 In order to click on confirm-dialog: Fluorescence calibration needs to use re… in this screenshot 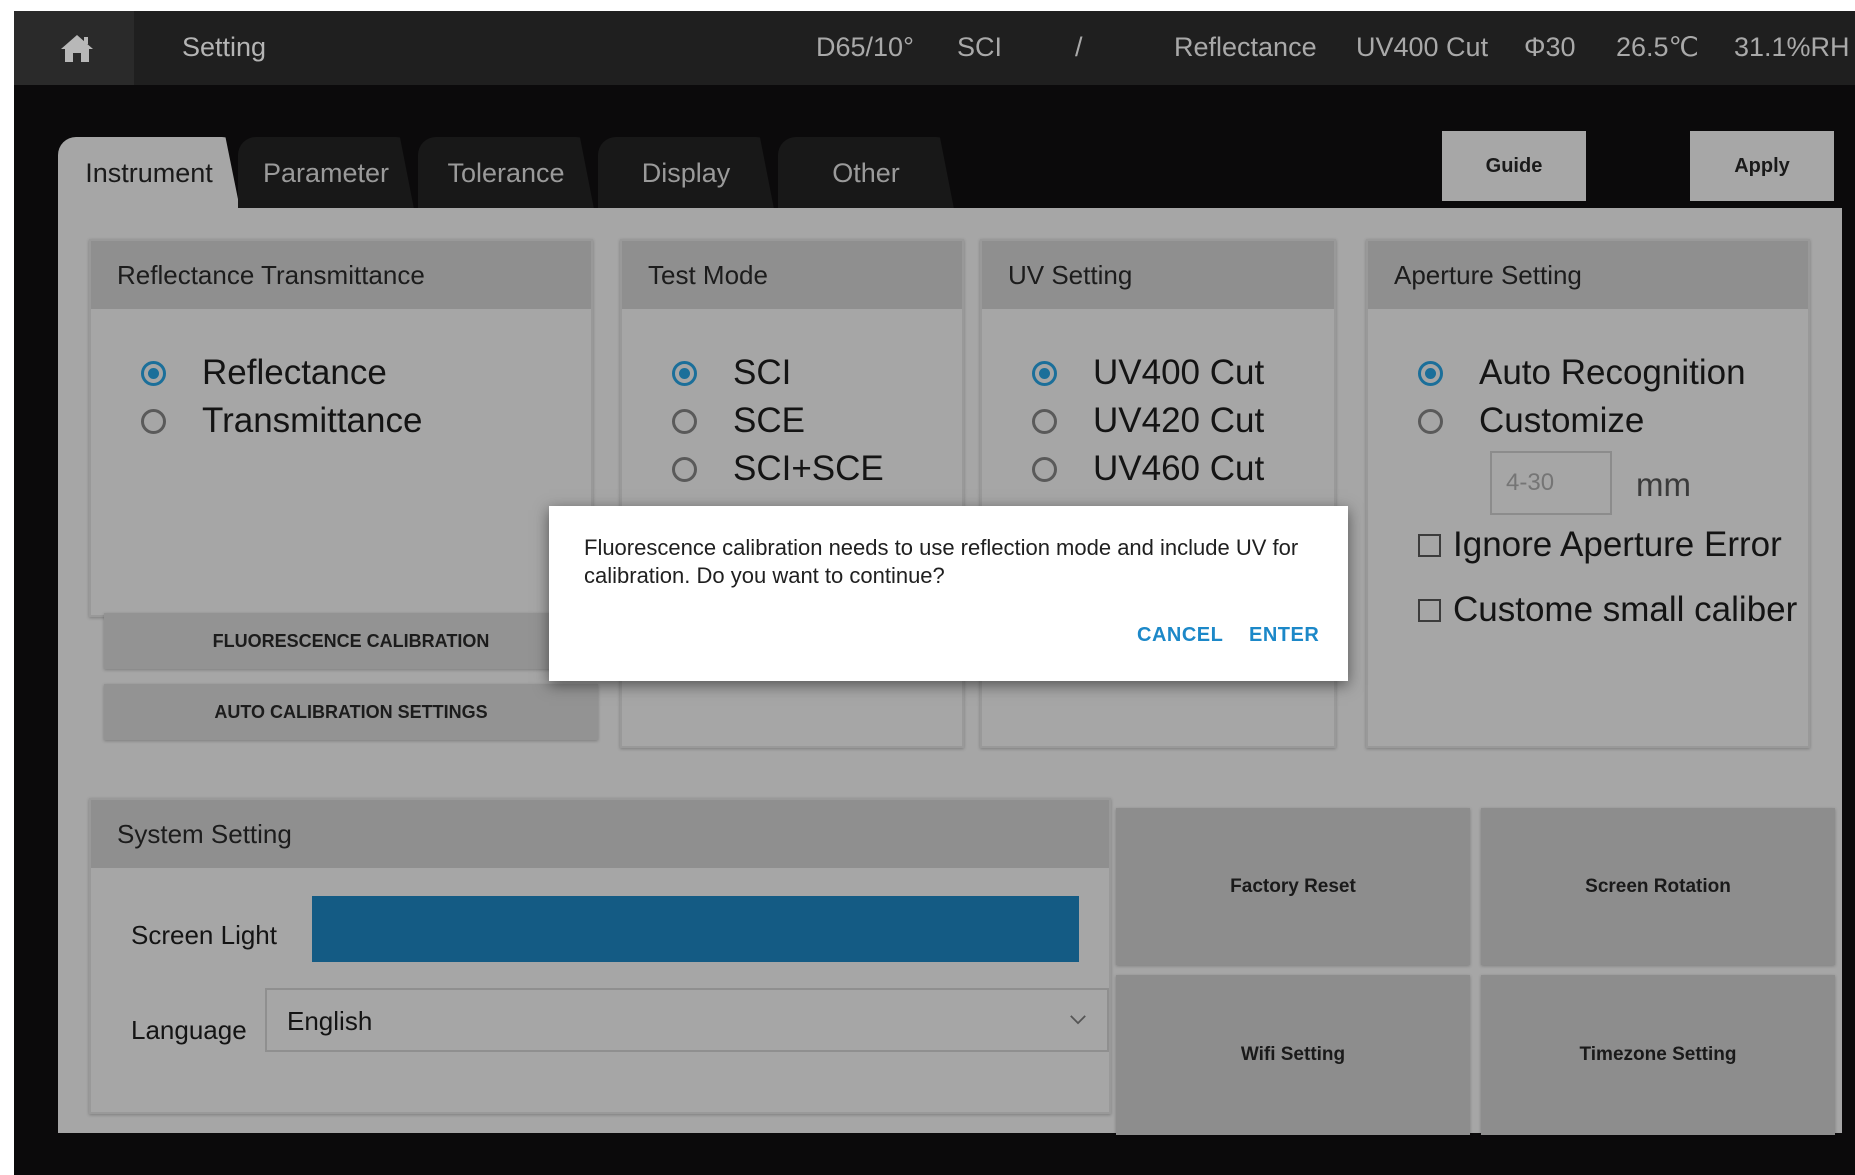, I will do `click(948, 593)`.